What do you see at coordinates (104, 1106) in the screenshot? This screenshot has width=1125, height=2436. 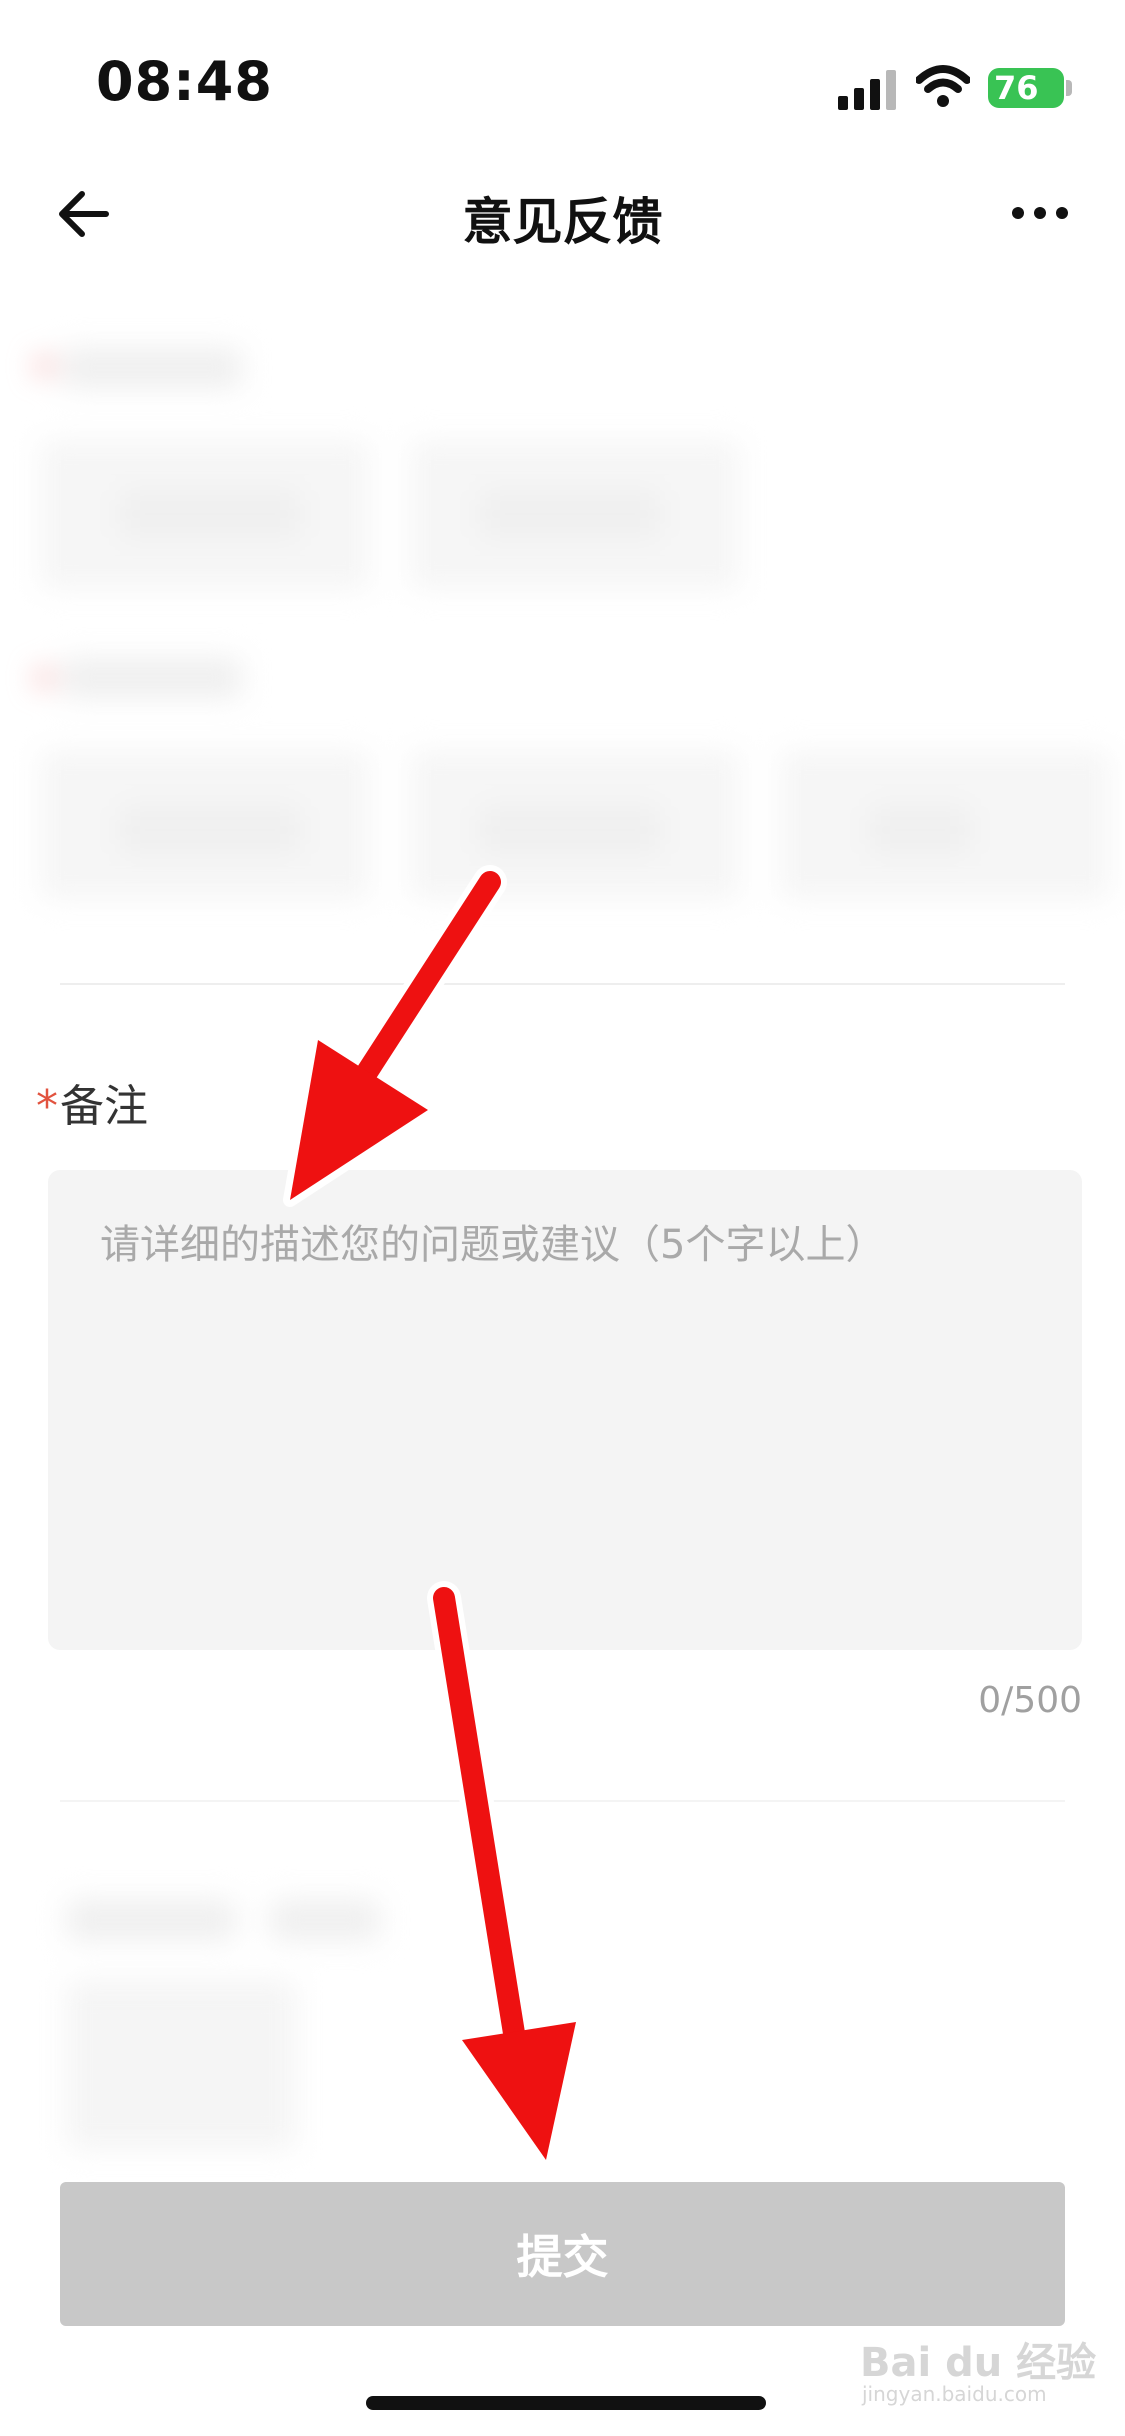 I see `remark-label-text: 备注` at bounding box center [104, 1106].